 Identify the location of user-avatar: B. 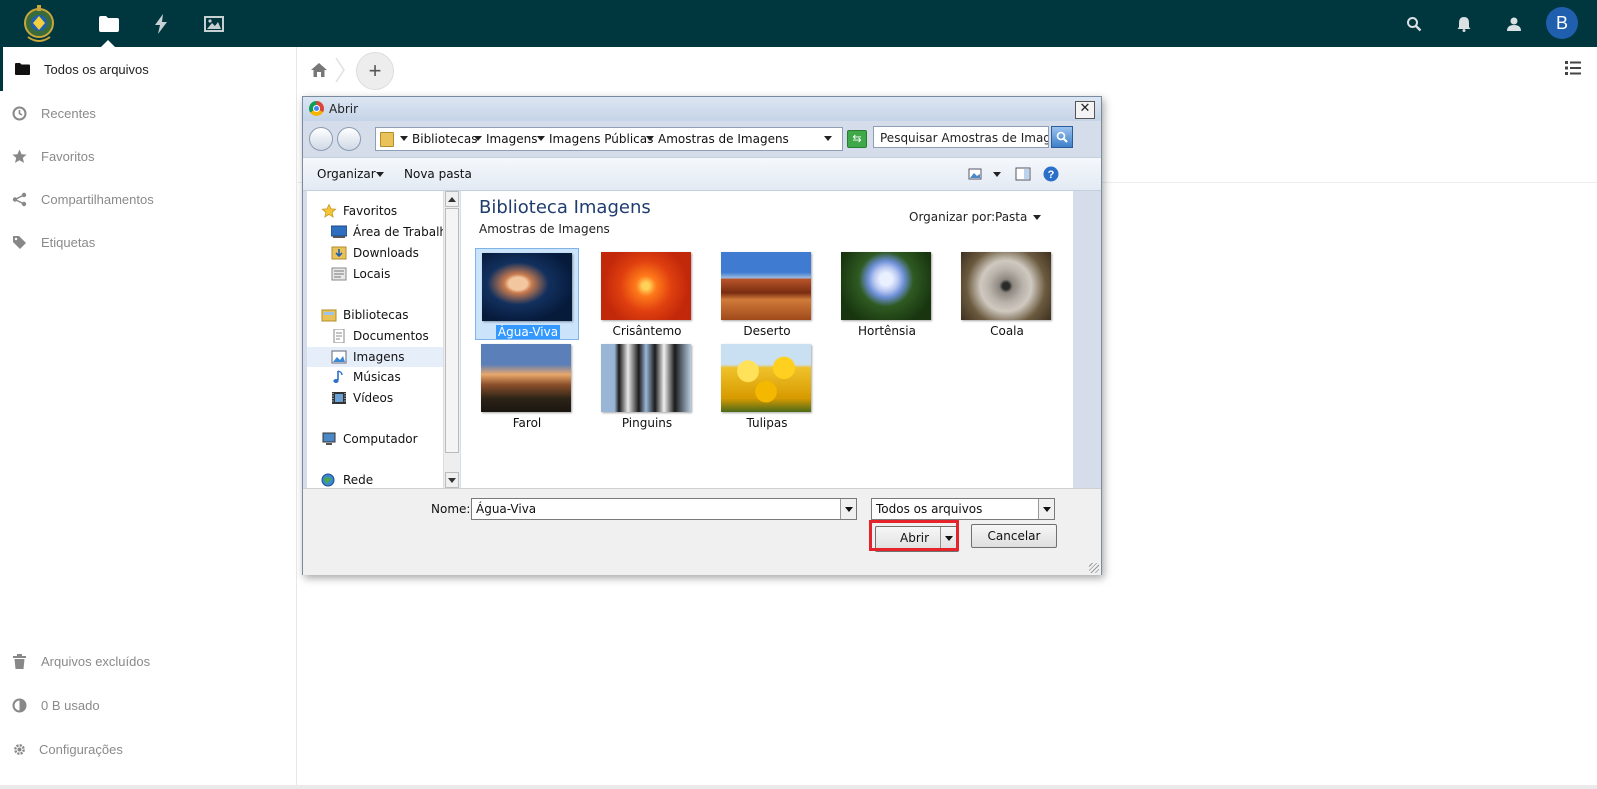
(1562, 23).